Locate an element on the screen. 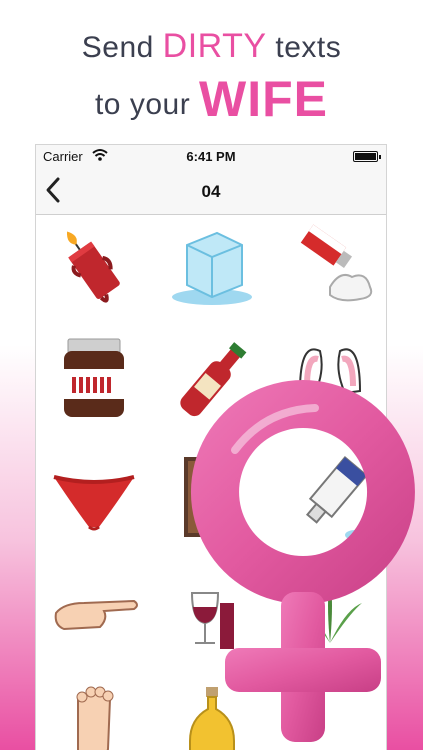  whipped-cream-tube-icon is located at coordinates (336, 263).